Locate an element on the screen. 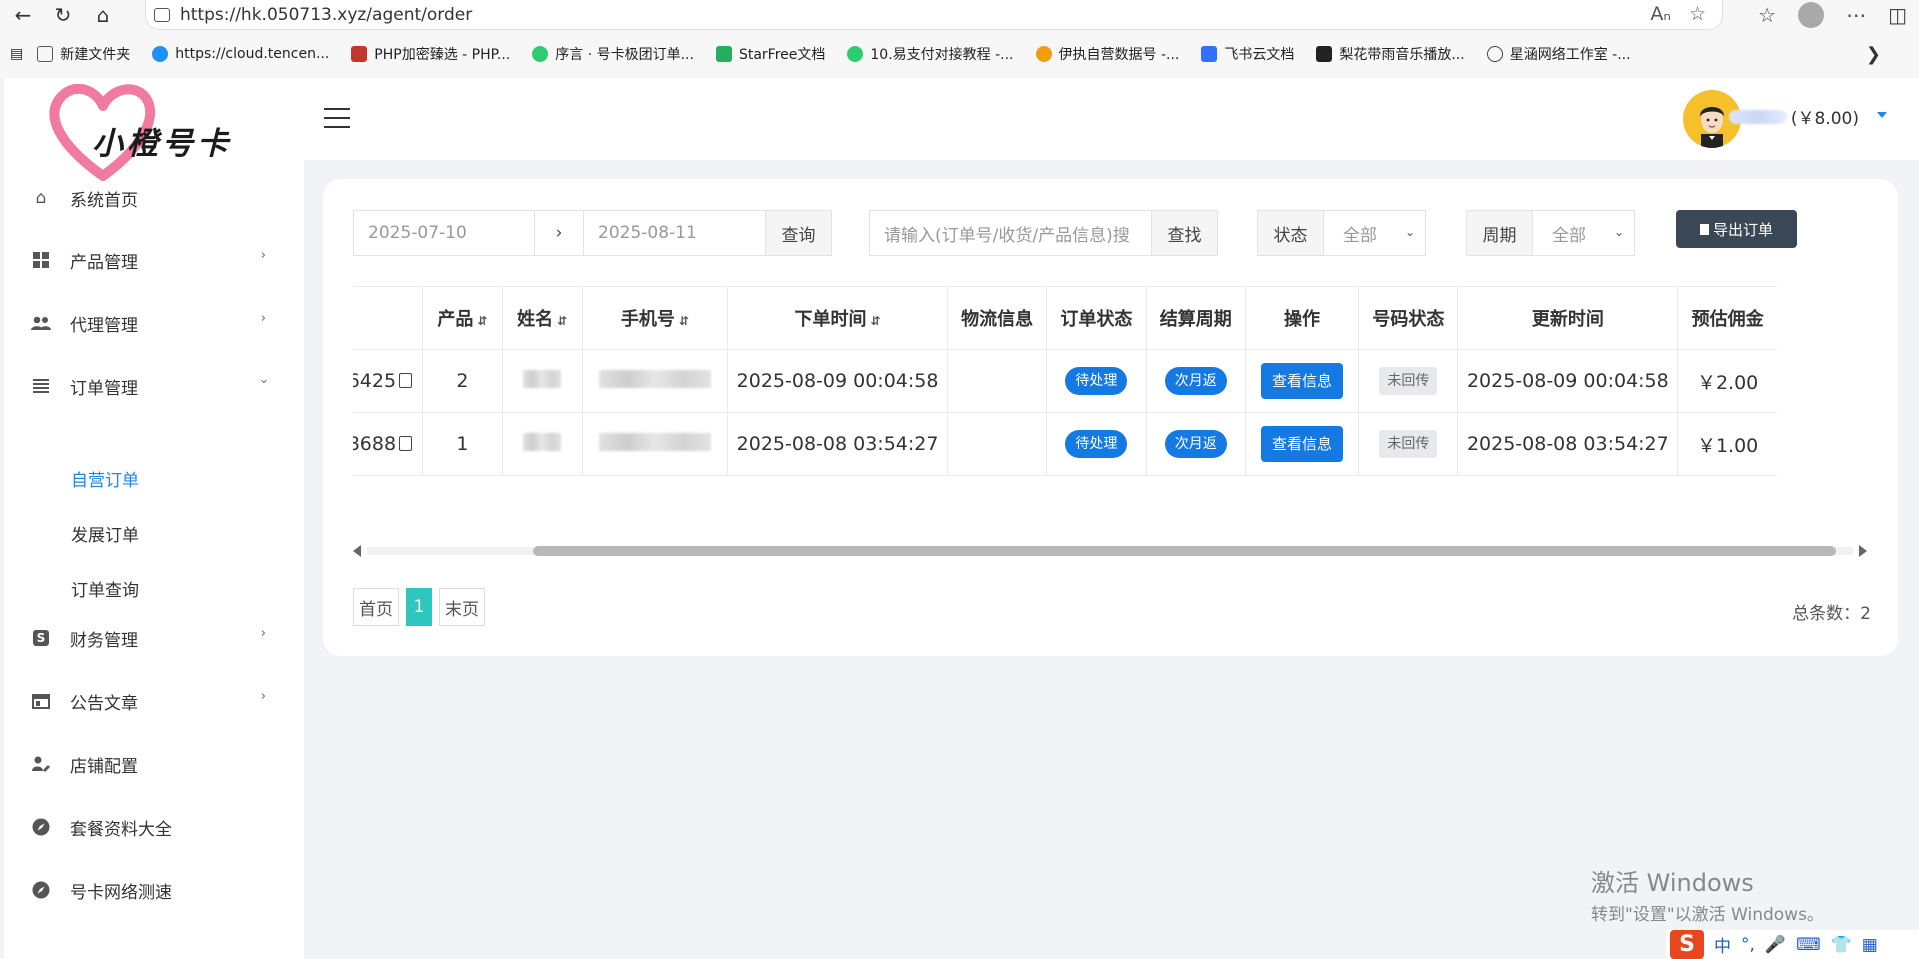 This screenshot has height=959, width=1919. horizontal-scrollbar is located at coordinates (1110, 551).